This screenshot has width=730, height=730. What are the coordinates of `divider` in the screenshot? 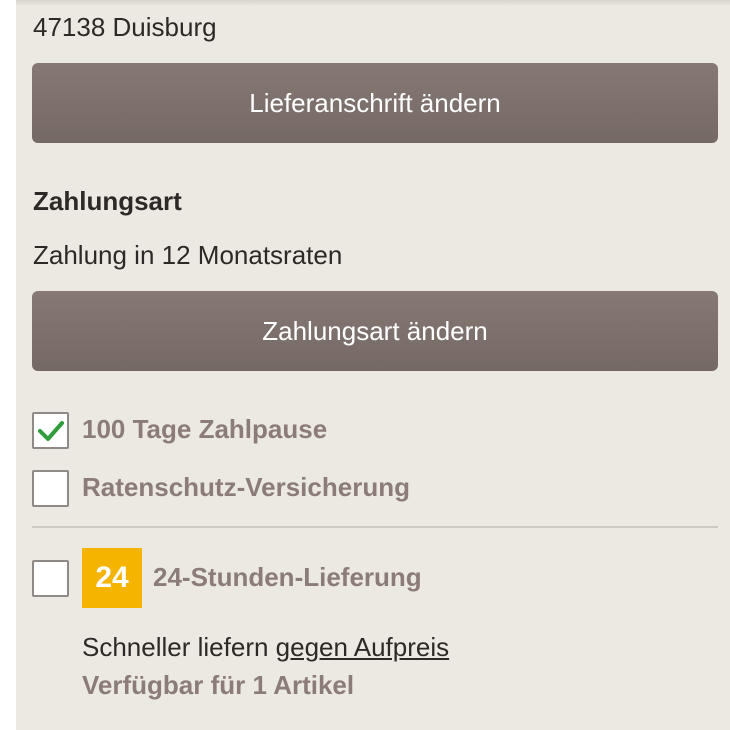 It's located at (375, 527).